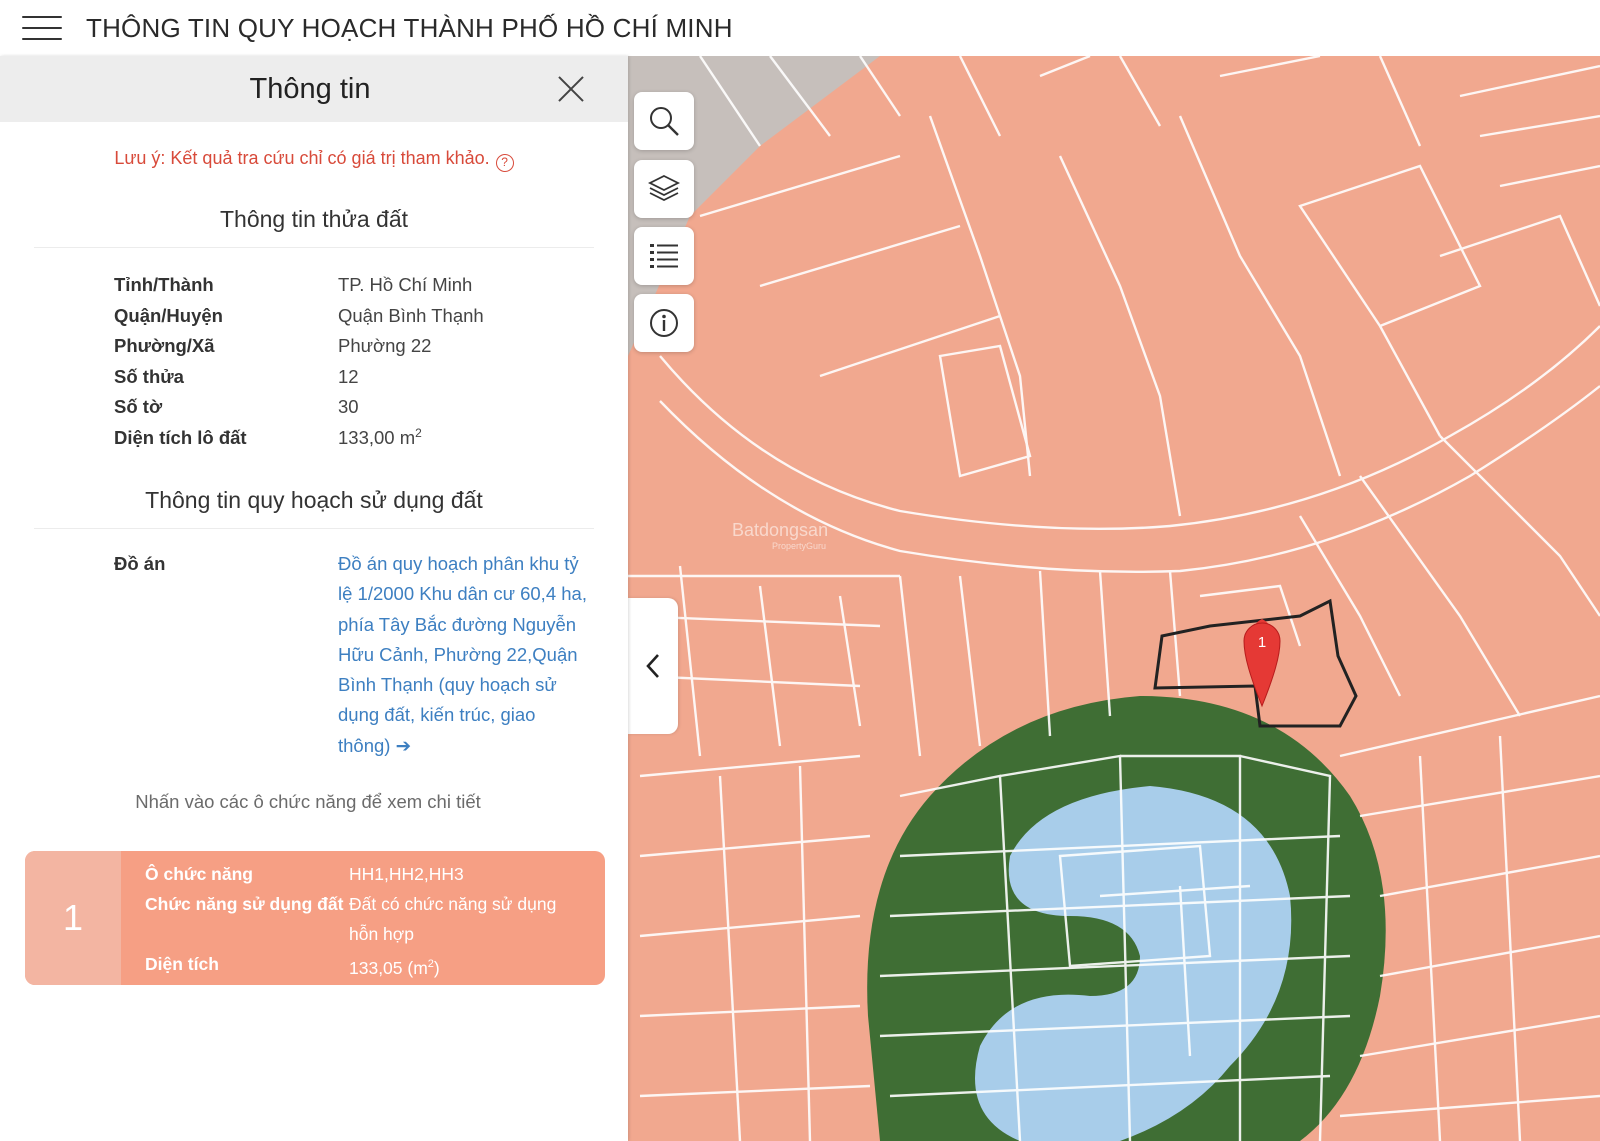 Image resolution: width=1600 pixels, height=1141 pixels. I want to click on info-row-area: Diện tích lô đất 133,00 m2, so click(371, 438).